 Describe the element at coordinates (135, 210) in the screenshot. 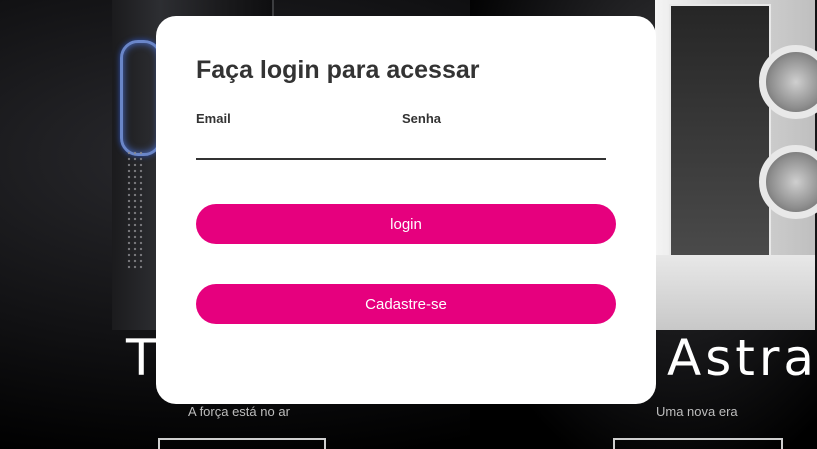

I see `mesh-panel` at that location.